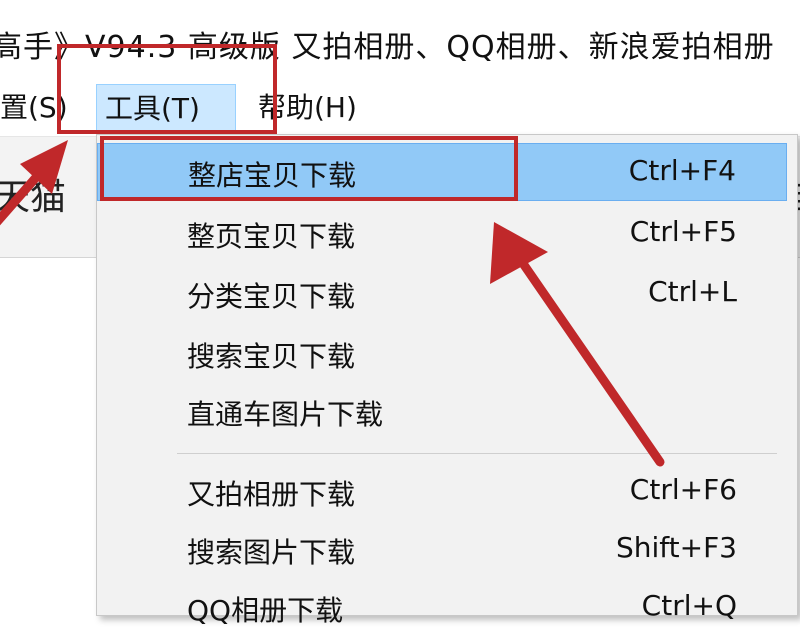  Describe the element at coordinates (442, 234) in the screenshot. I see `menu-item-page-download: 整页宝贝下载 Ctrl+F5` at that location.